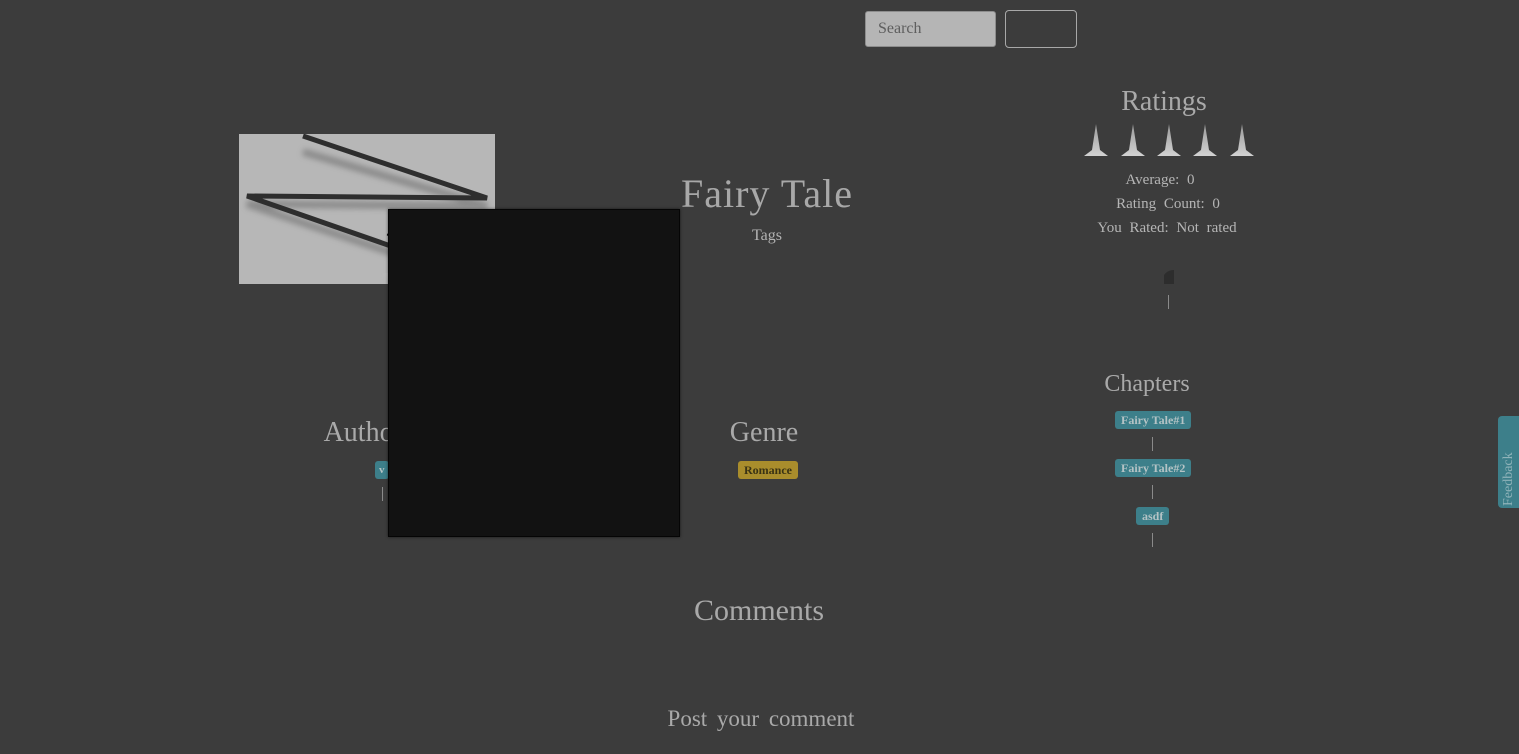 This screenshot has width=1519, height=754. I want to click on search-button, so click(1041, 29).